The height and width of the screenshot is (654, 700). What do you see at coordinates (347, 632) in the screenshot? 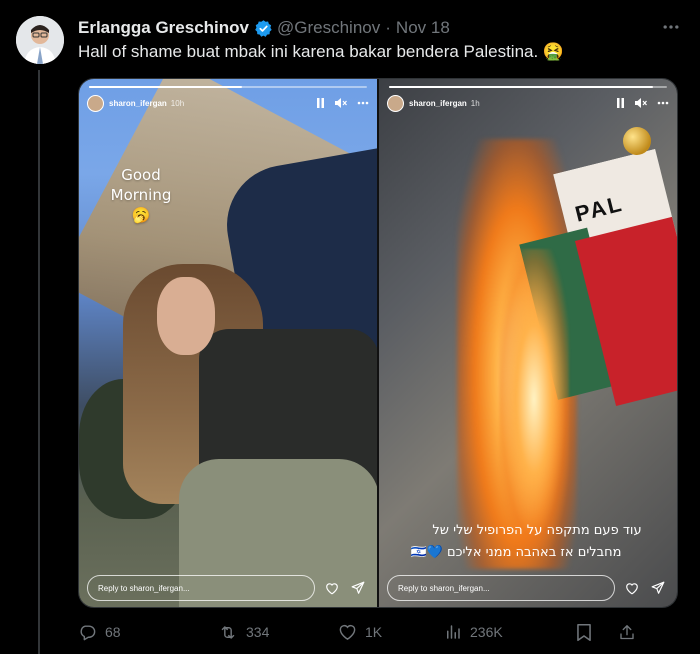
I see `like-icon` at bounding box center [347, 632].